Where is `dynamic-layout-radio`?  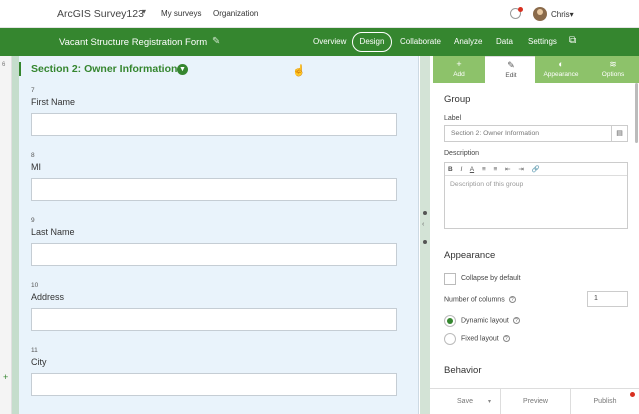 dynamic-layout-radio is located at coordinates (450, 321).